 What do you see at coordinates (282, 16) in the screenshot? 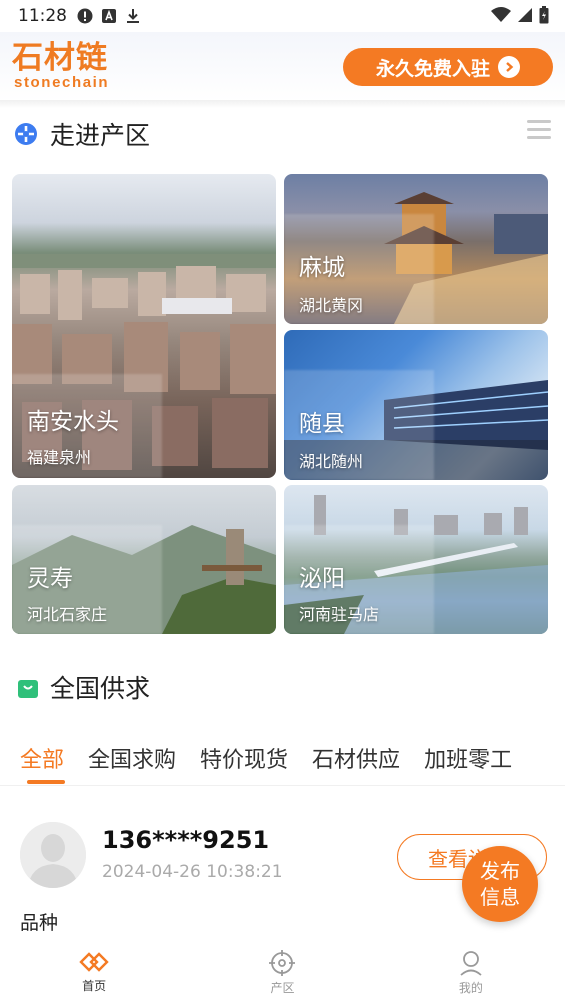
I see `status-bar: 11:28` at bounding box center [282, 16].